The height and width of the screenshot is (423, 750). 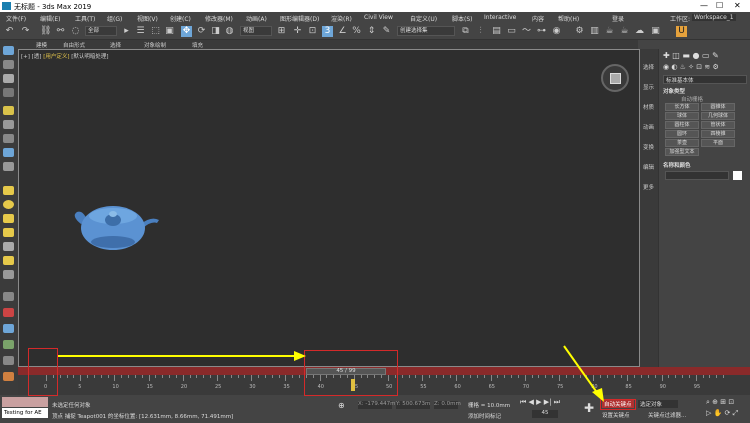 I want to click on menu-customize: 自定义(U), so click(x=423, y=18).